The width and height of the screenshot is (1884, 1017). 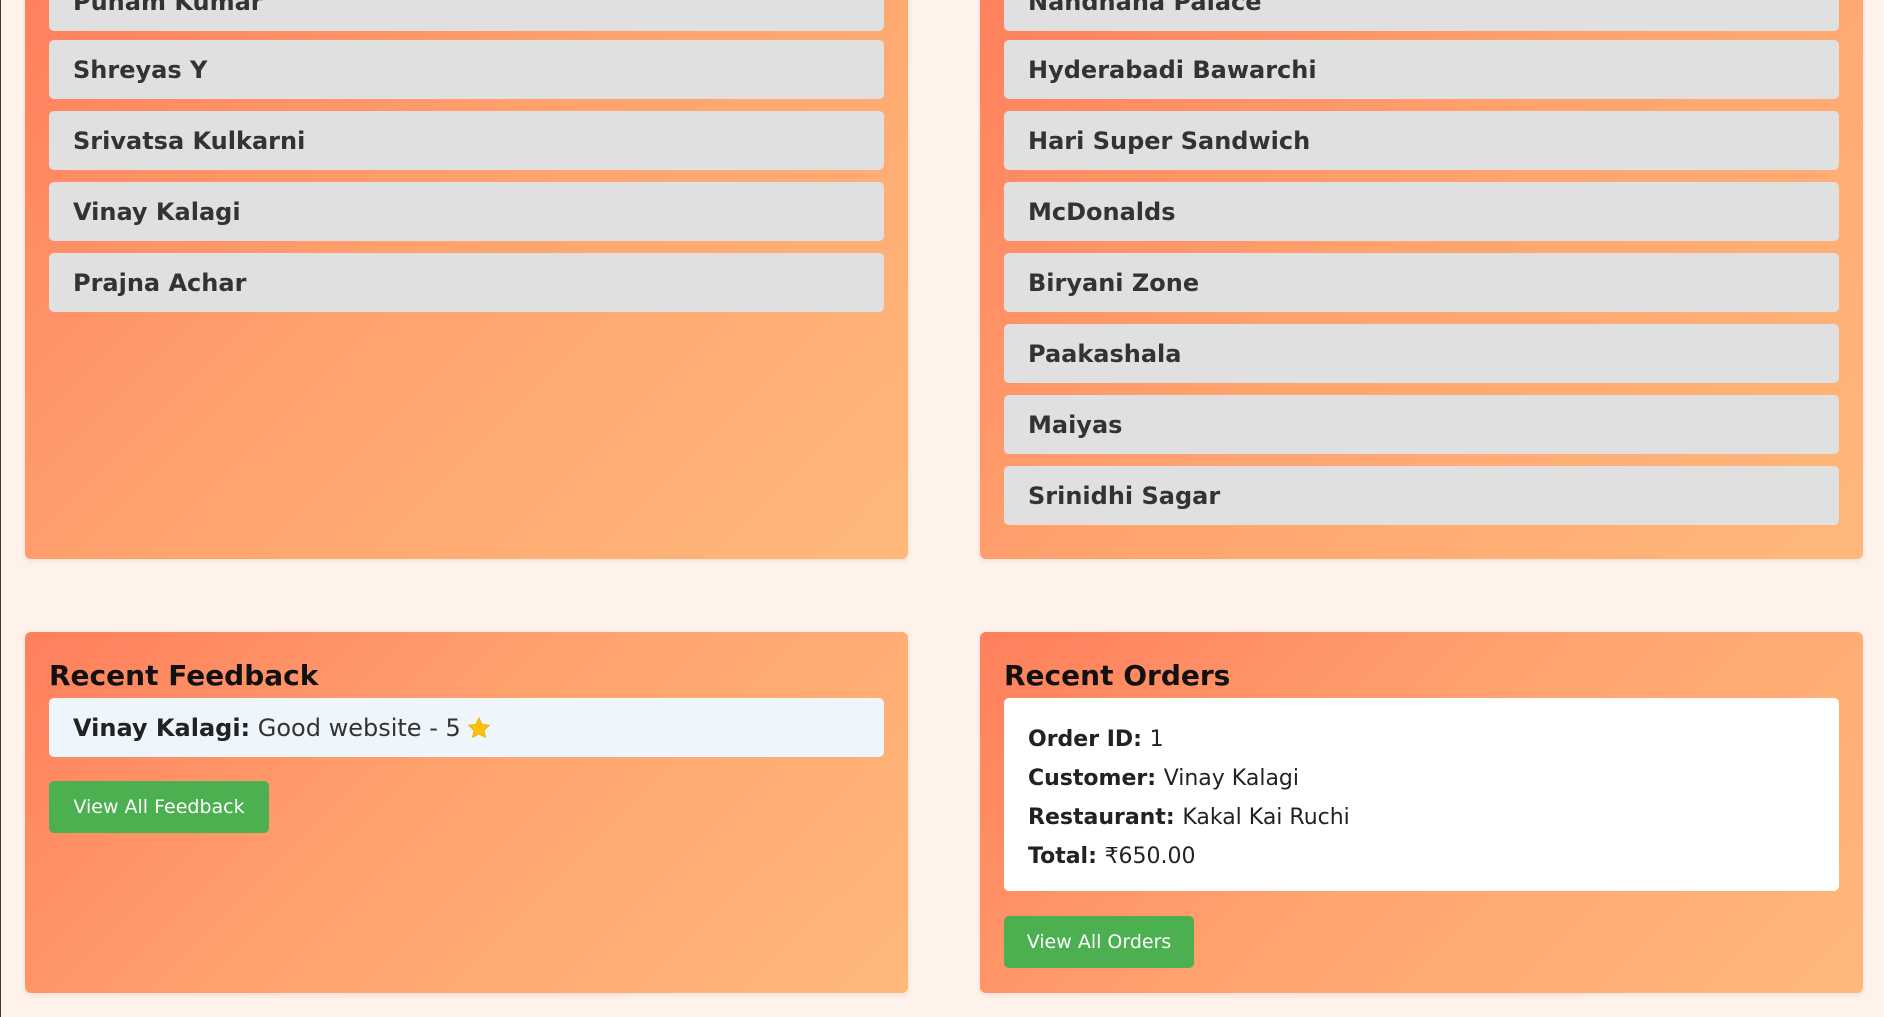 What do you see at coordinates (466, 69) in the screenshot?
I see `user-item: Shreyas Y` at bounding box center [466, 69].